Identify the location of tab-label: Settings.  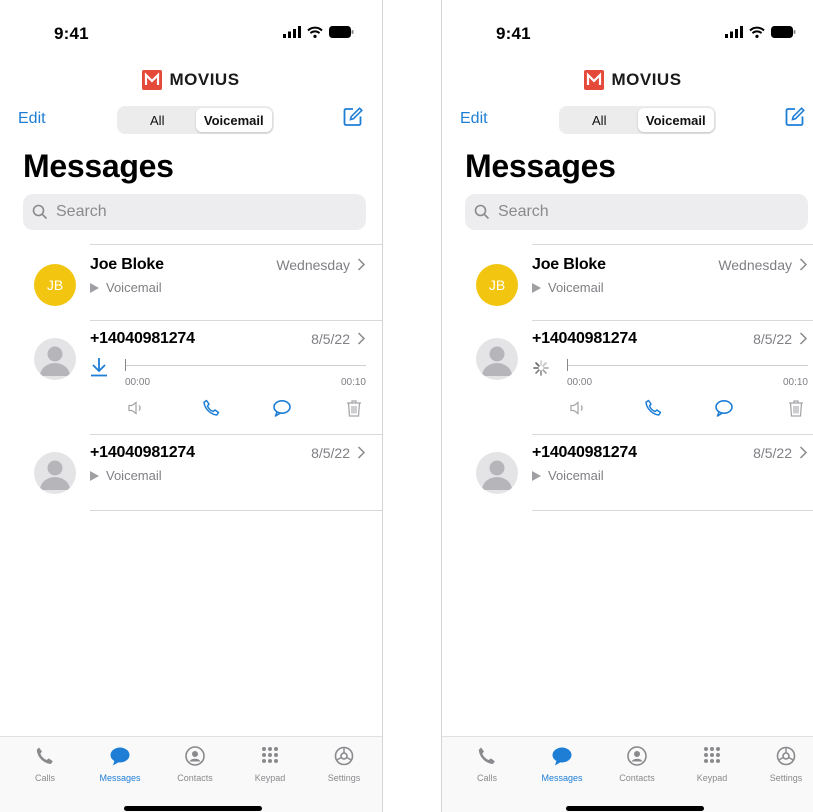
(786, 778).